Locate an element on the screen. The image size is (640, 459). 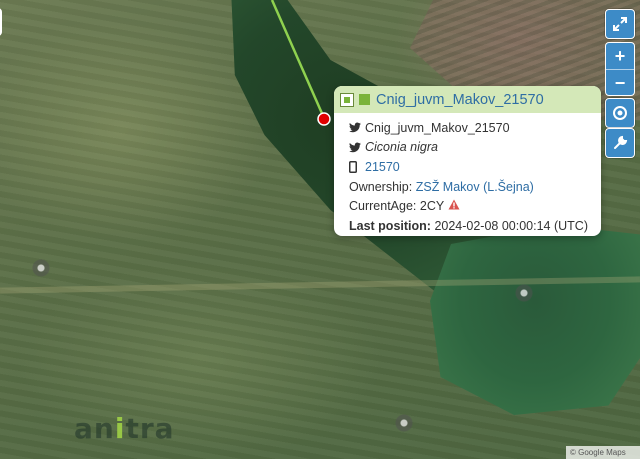
last-position-row: Last position: 2024-02-08 00:00:14 (UTC) is located at coordinates (468, 226).